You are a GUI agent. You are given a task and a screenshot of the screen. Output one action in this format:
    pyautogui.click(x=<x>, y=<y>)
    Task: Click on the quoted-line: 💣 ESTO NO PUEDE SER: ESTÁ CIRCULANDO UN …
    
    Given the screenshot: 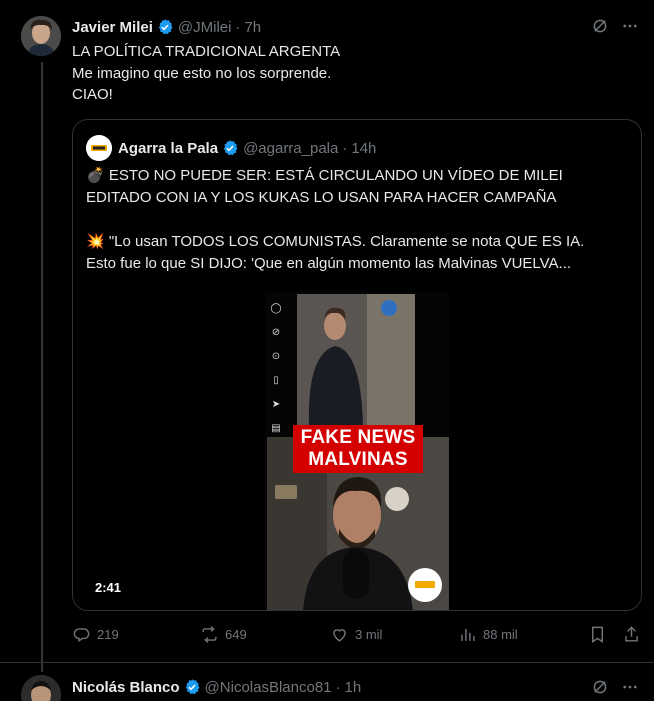 What is the action you would take?
    pyautogui.click(x=324, y=175)
    